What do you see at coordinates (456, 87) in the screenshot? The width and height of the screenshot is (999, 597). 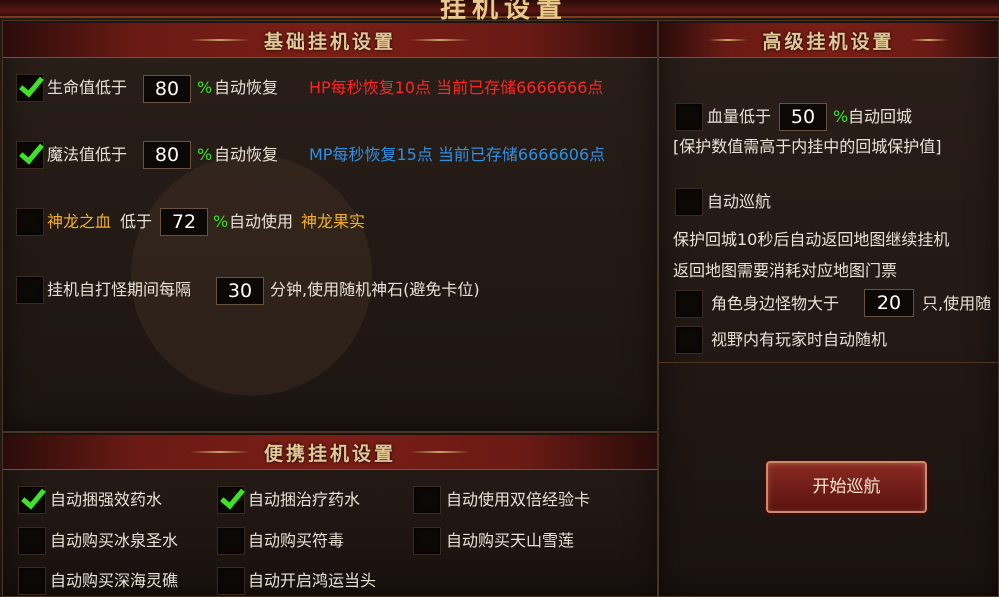 I see `hp-regen-info: HP每秒恢复10点 当前已存储6666666点` at bounding box center [456, 87].